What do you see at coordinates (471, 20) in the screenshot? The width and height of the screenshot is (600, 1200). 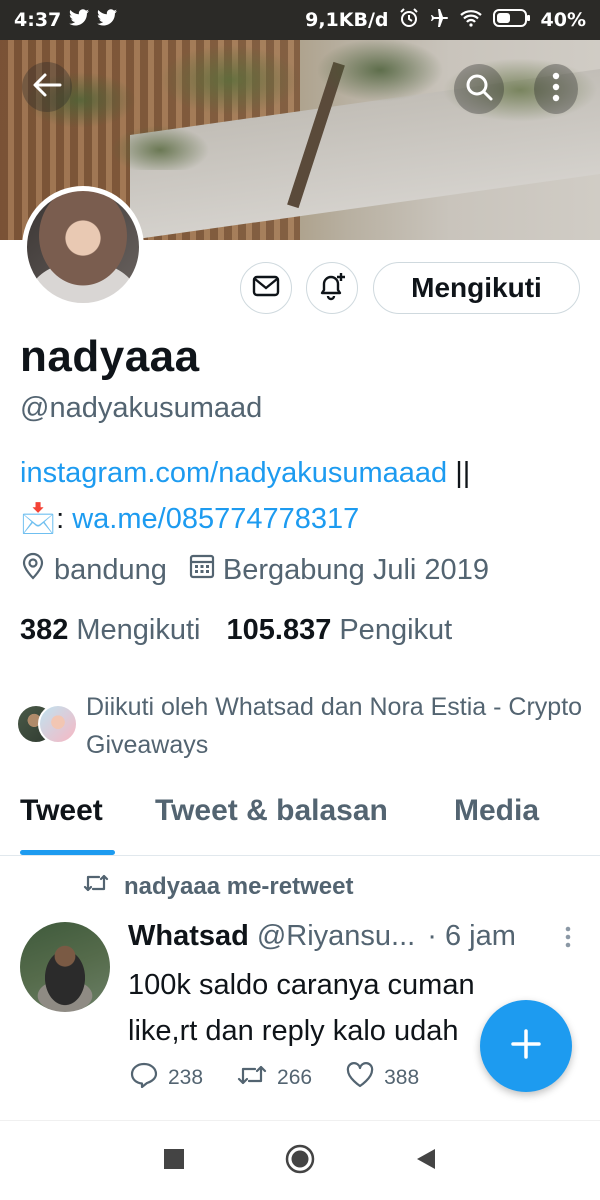 I see `wifi-icon` at bounding box center [471, 20].